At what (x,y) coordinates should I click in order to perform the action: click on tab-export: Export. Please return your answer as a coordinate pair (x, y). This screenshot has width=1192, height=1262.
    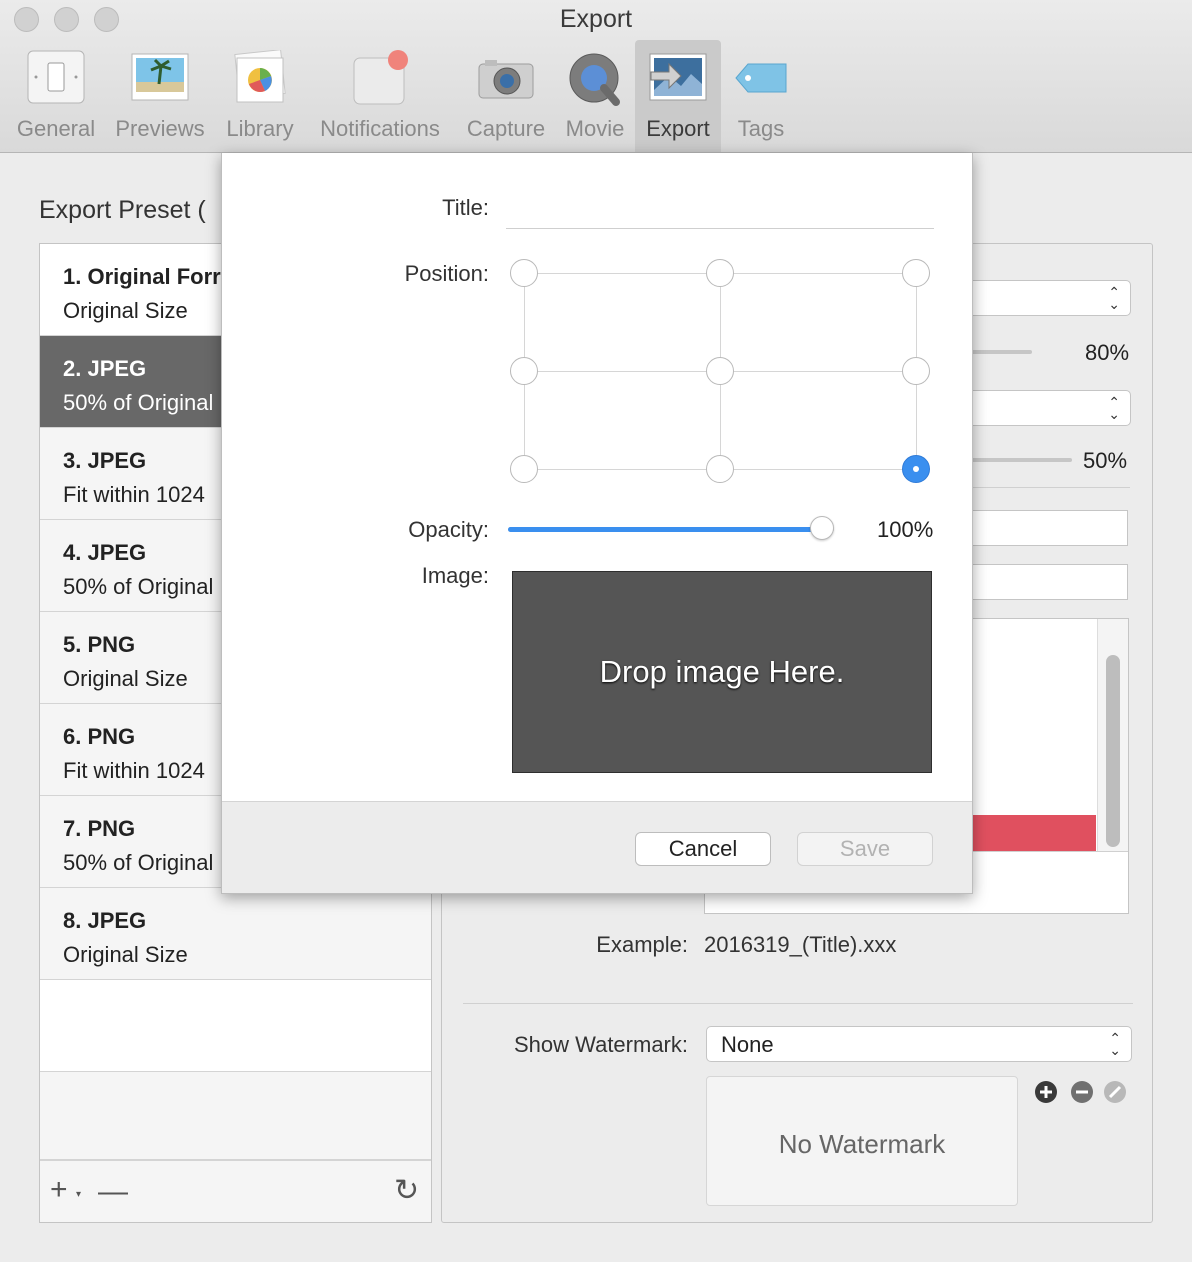
    Looking at the image, I should click on (678, 96).